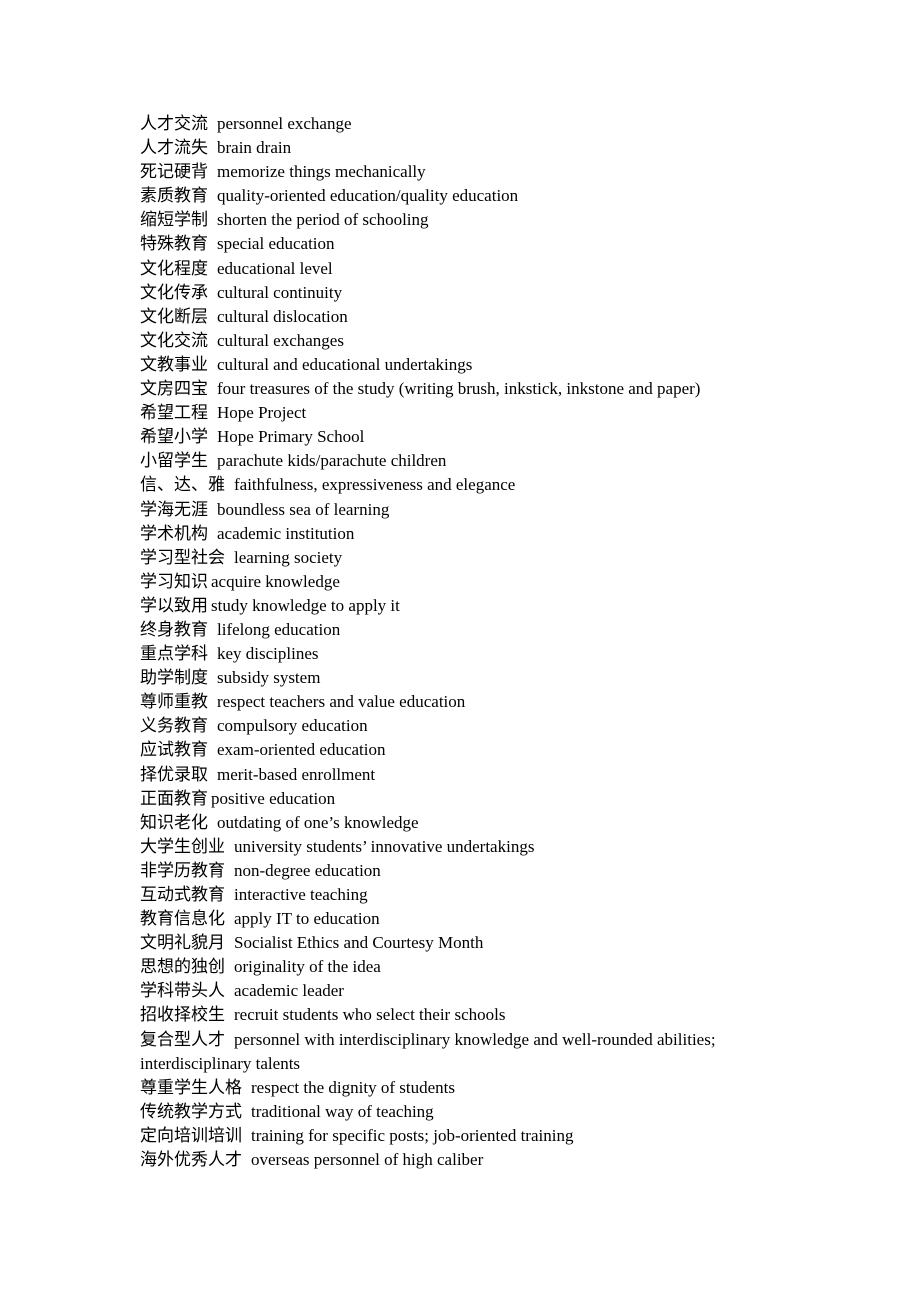  What do you see at coordinates (273, 798) in the screenshot?
I see `english-translation: positive education` at bounding box center [273, 798].